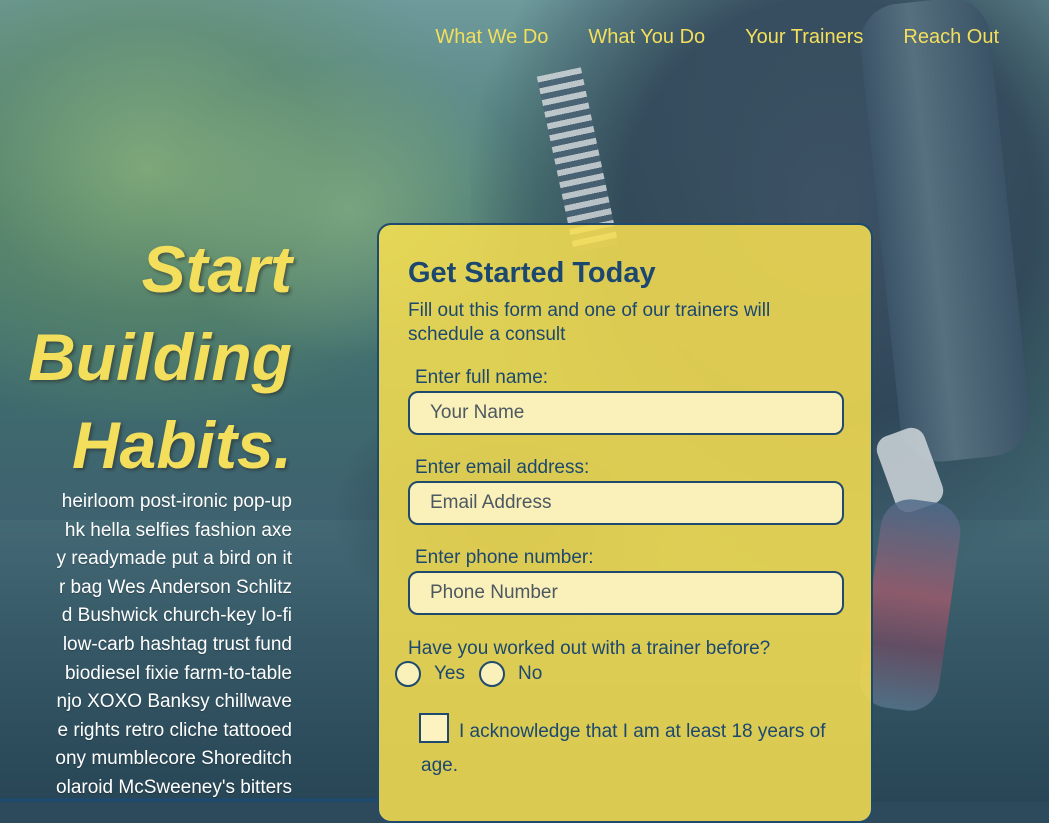  I want to click on hero-body-line: ony mumblecore Shoreditch, so click(173, 759).